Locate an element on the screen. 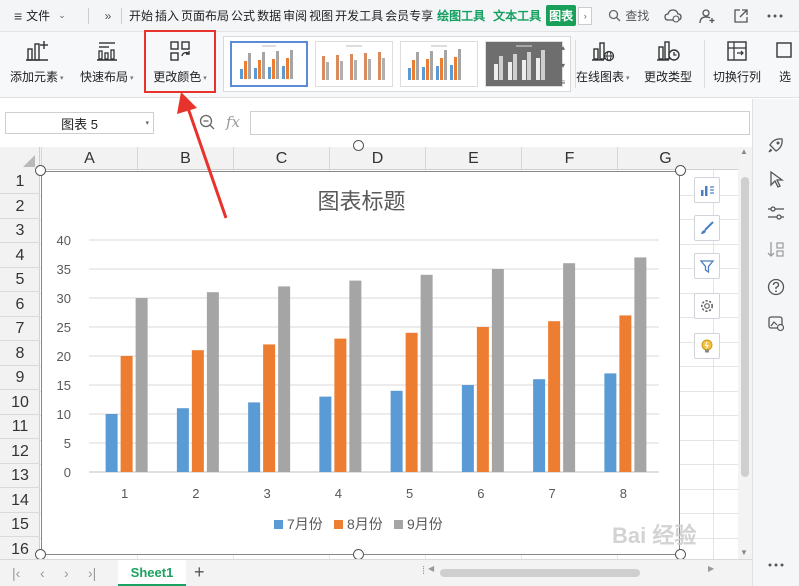 The width and height of the screenshot is (799, 586). scroll-down-icon: ▼ is located at coordinates (744, 552).